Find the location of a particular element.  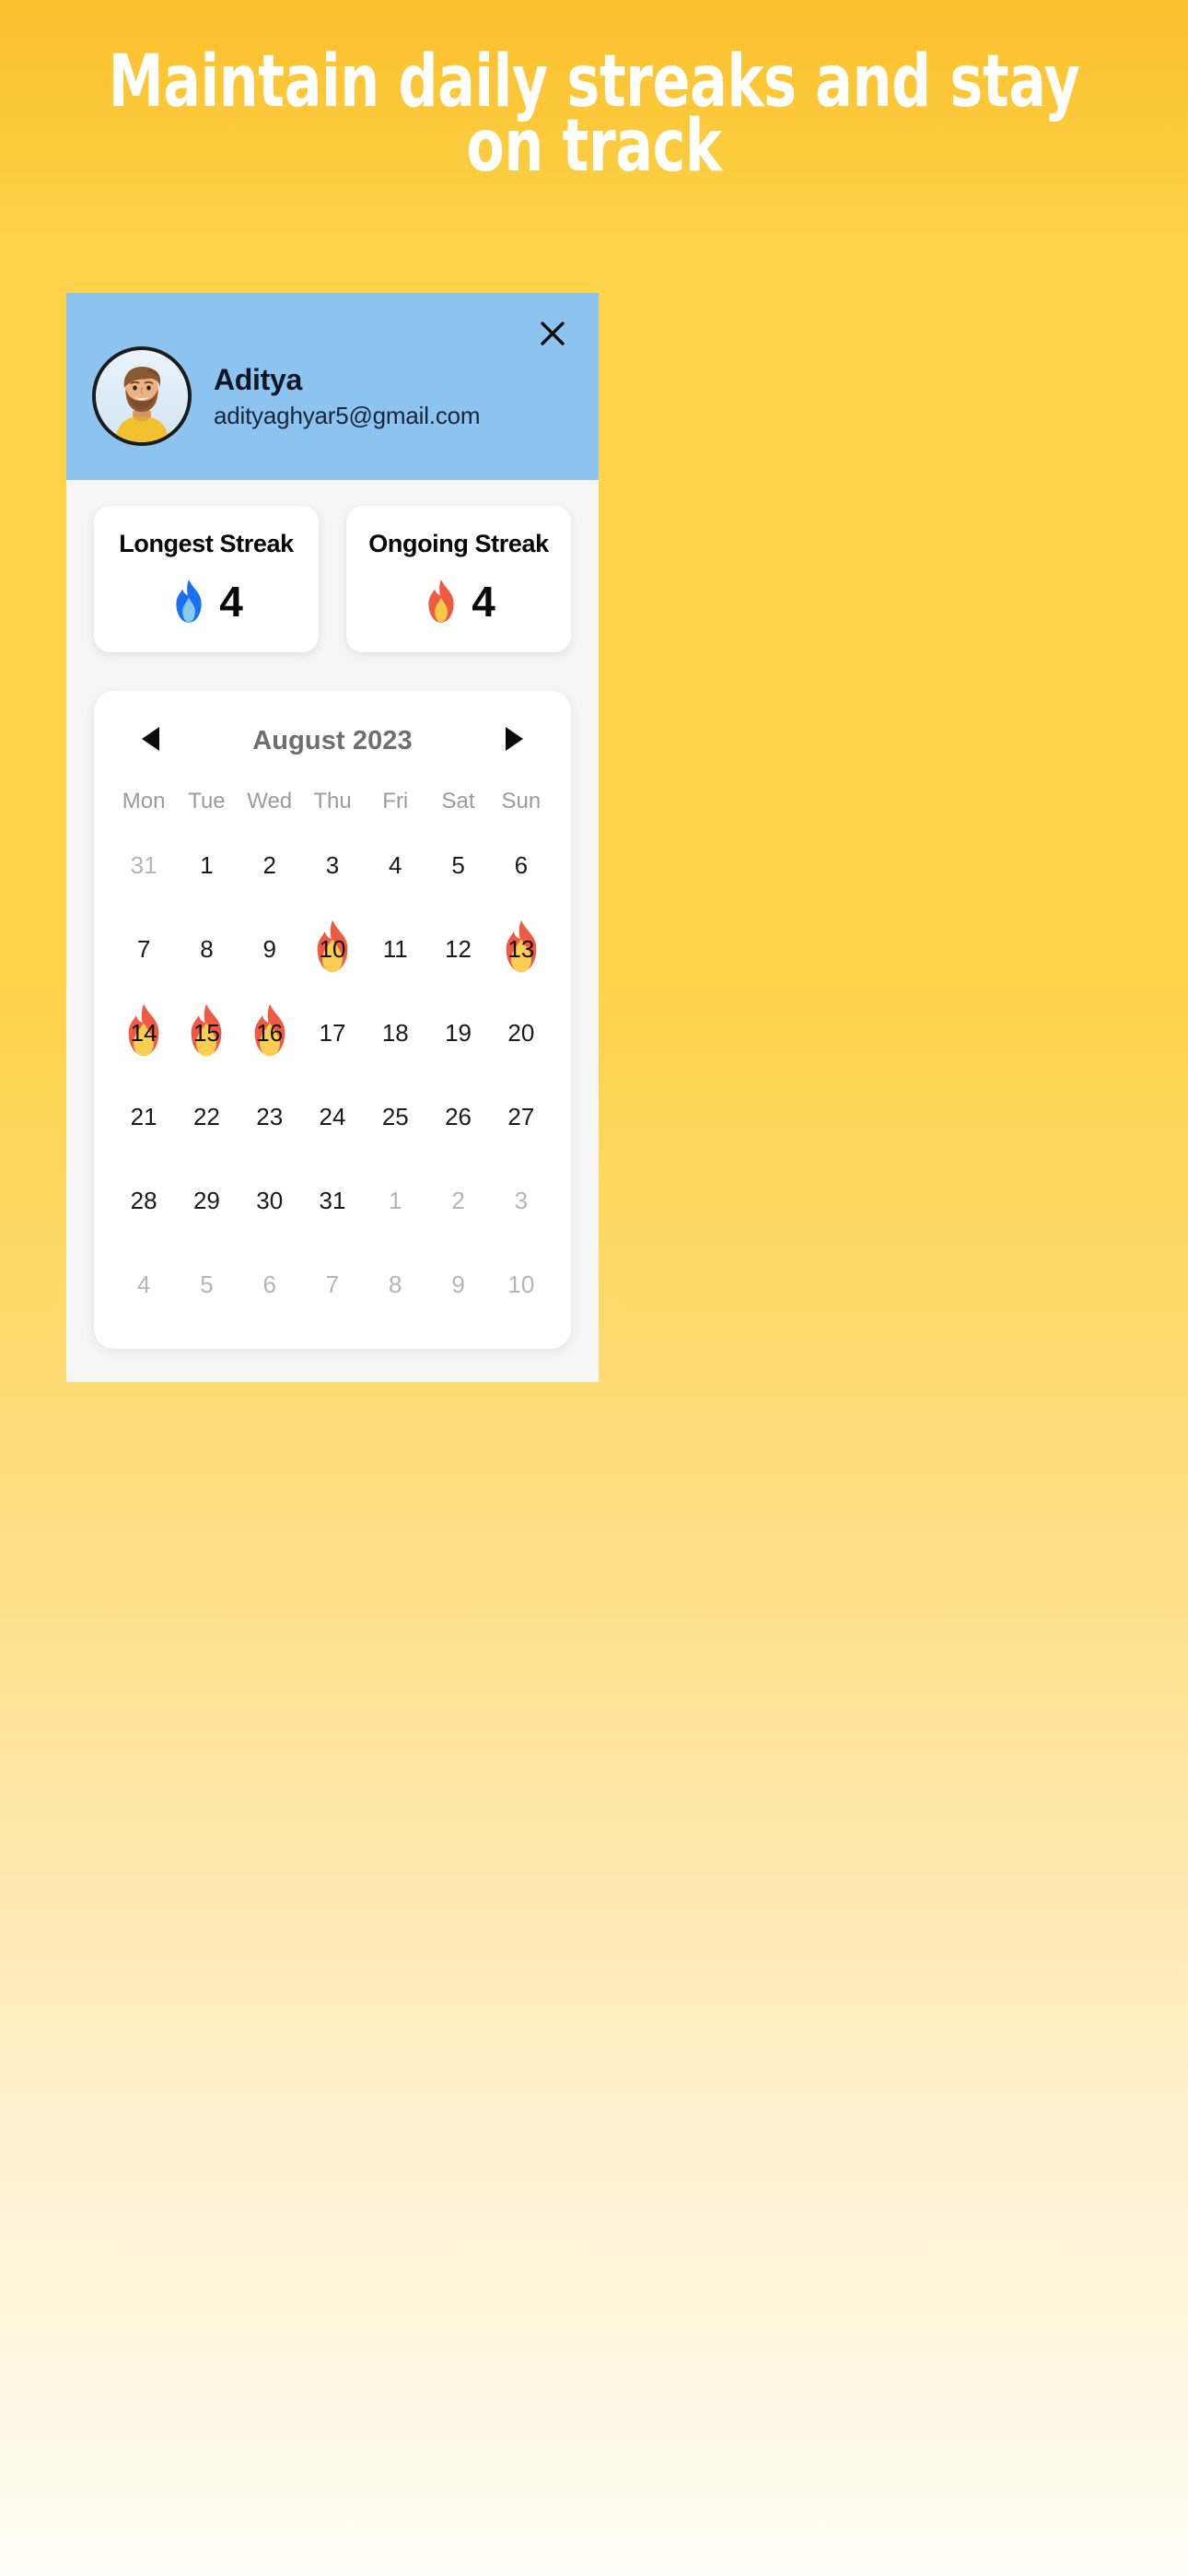

calendar-day-cell: 12 is located at coordinates (457, 949).